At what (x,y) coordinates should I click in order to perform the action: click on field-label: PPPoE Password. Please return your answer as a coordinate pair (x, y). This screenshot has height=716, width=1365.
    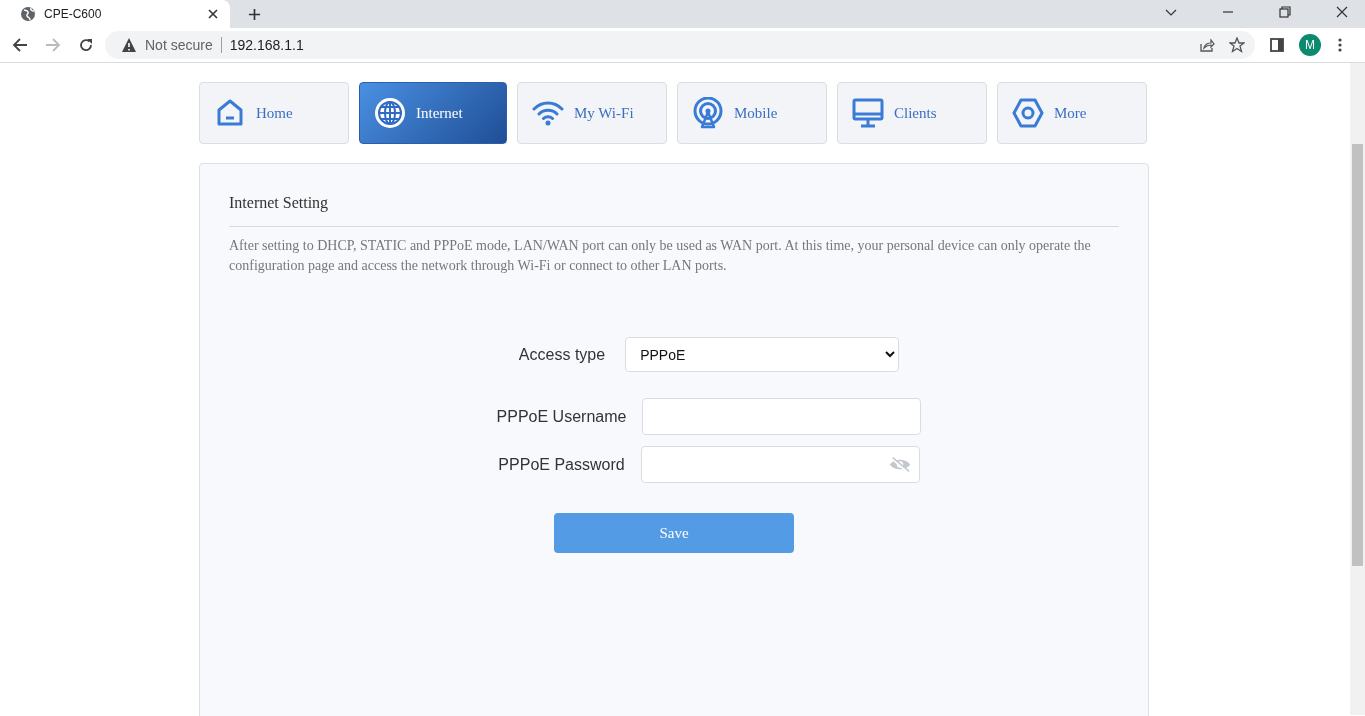
    Looking at the image, I should click on (561, 464).